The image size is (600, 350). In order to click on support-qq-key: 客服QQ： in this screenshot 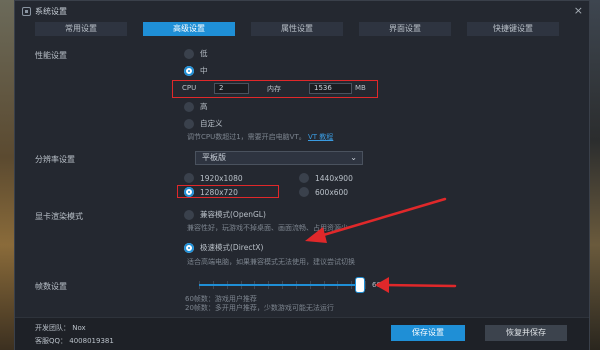, I will do `click(51, 341)`.